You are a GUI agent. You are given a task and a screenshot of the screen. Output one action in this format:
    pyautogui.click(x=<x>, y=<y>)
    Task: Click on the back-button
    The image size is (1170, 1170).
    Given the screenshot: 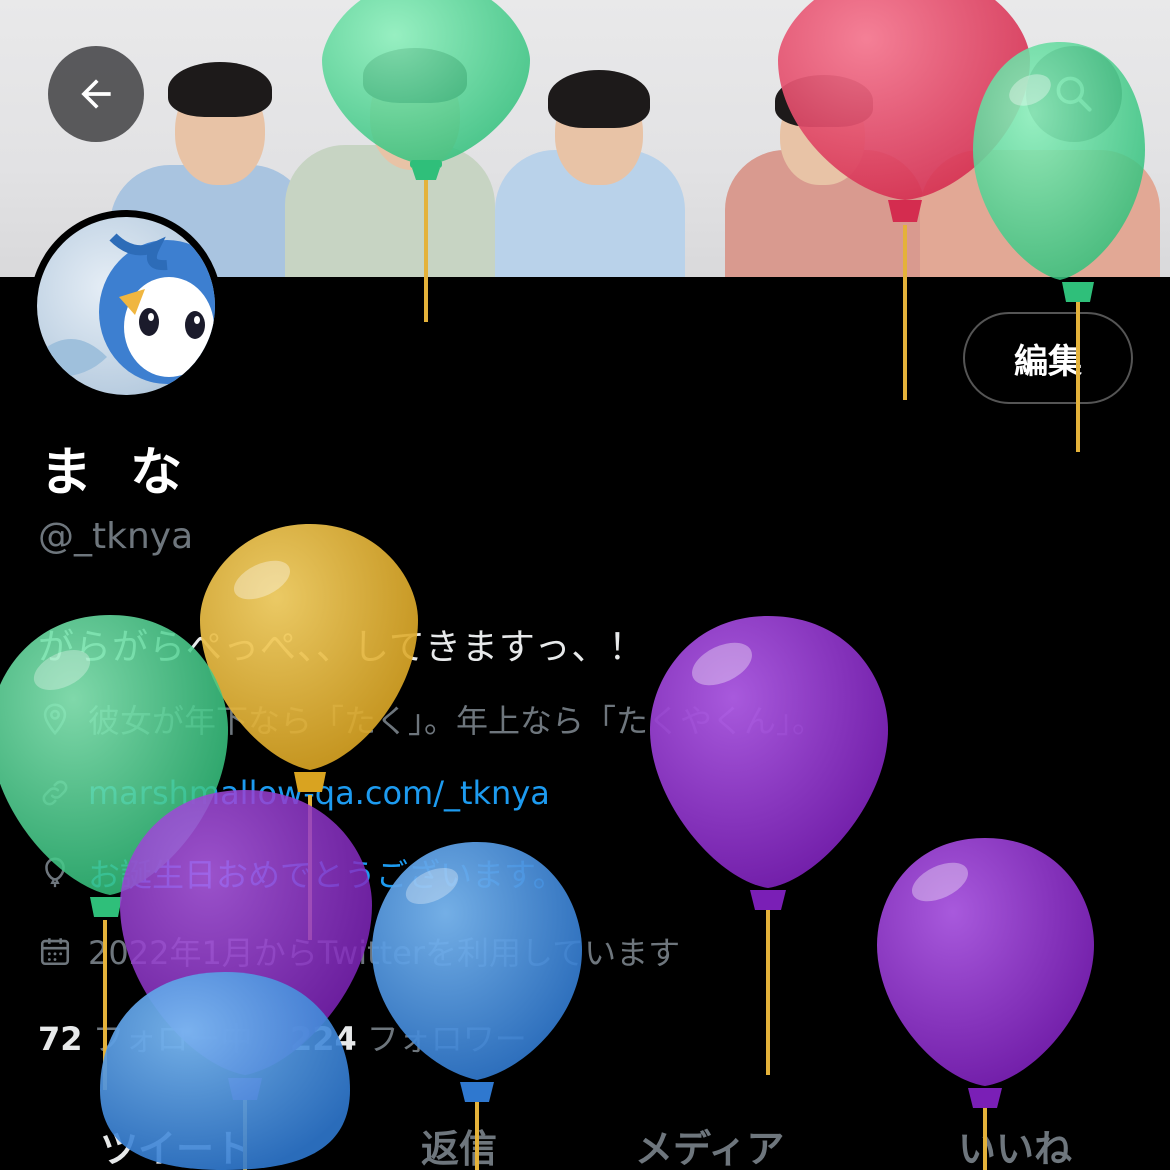 What is the action you would take?
    pyautogui.click(x=96, y=94)
    